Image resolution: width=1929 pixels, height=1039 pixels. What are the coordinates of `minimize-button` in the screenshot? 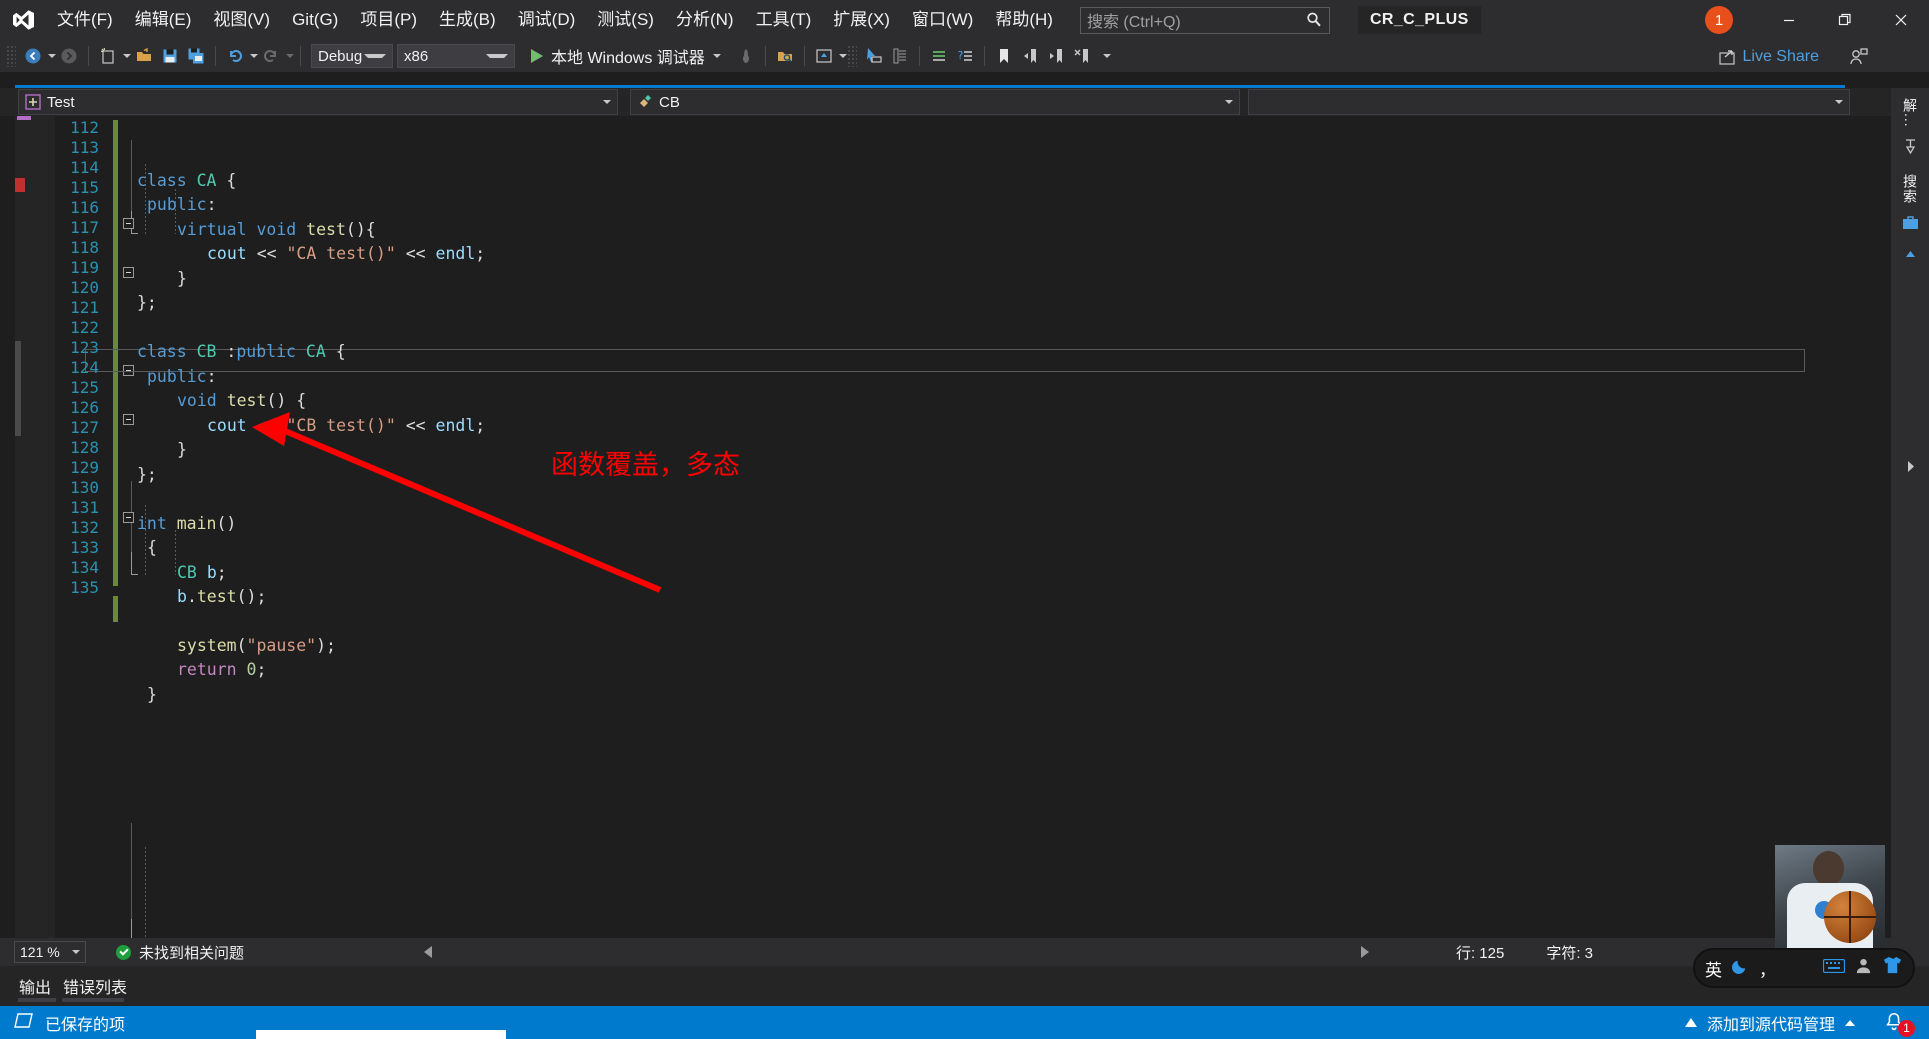 It's located at (1789, 20).